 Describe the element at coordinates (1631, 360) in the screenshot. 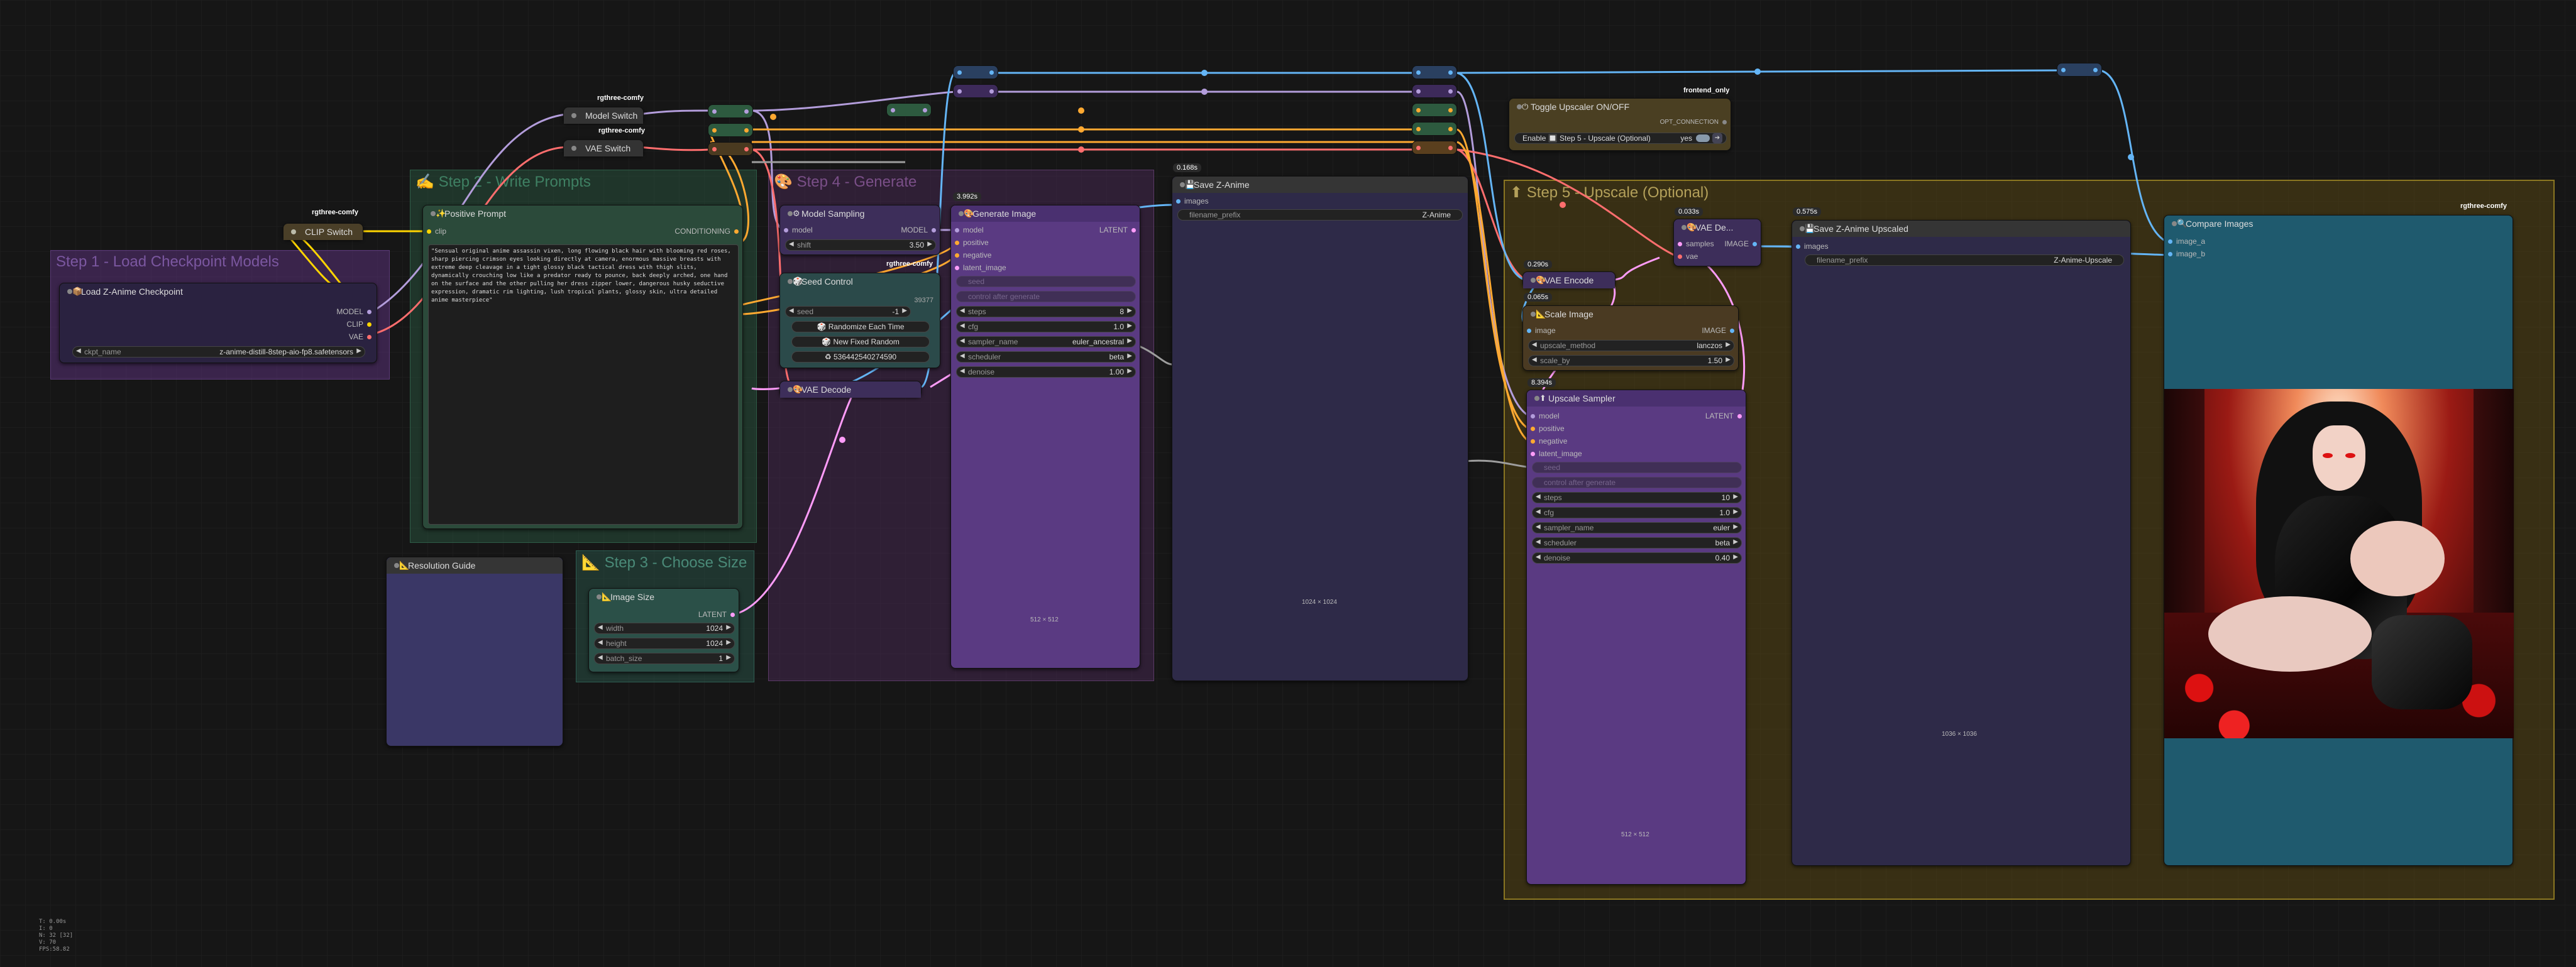

I see `scale-by-widget: ◀ scale_by 1.50 ▶` at that location.